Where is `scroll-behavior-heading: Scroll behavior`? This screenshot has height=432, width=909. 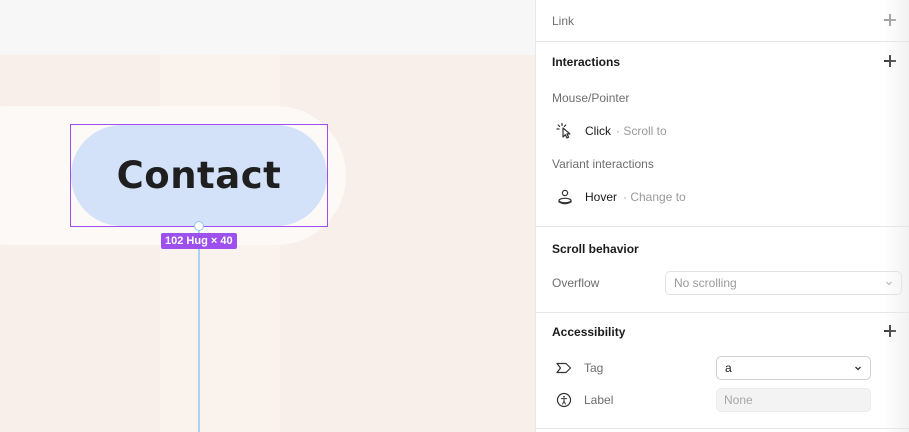
scroll-behavior-heading: Scroll behavior is located at coordinates (595, 249).